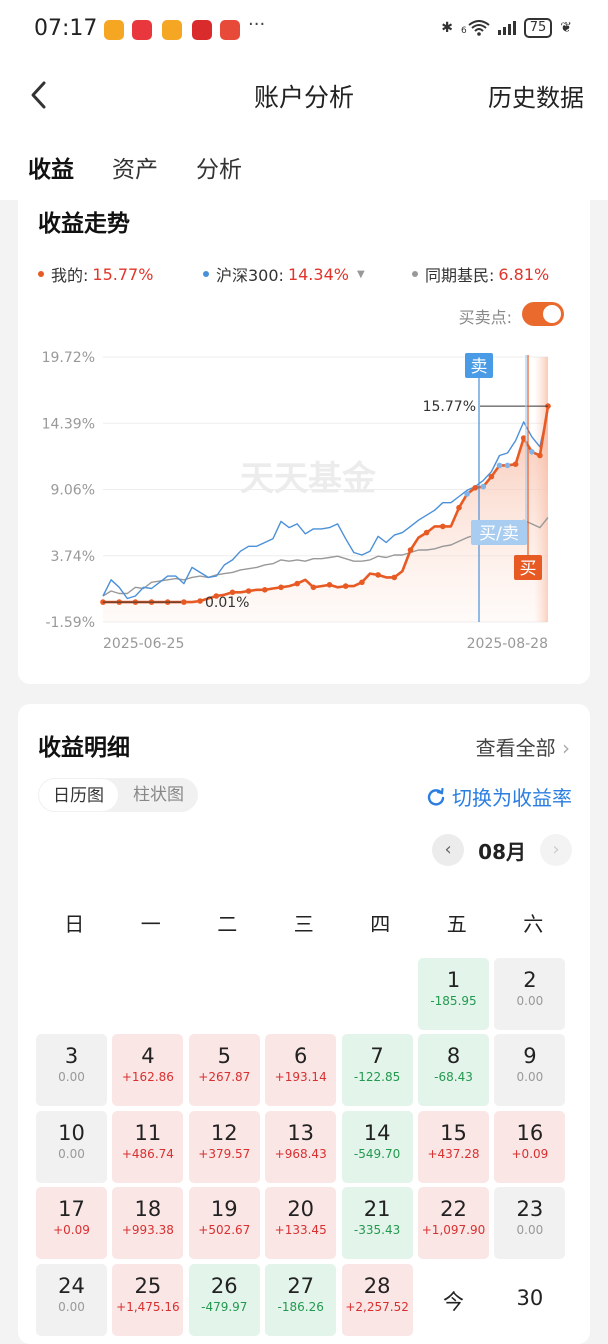 This screenshot has height=1344, width=608. I want to click on day-income: -185.95, so click(453, 1001).